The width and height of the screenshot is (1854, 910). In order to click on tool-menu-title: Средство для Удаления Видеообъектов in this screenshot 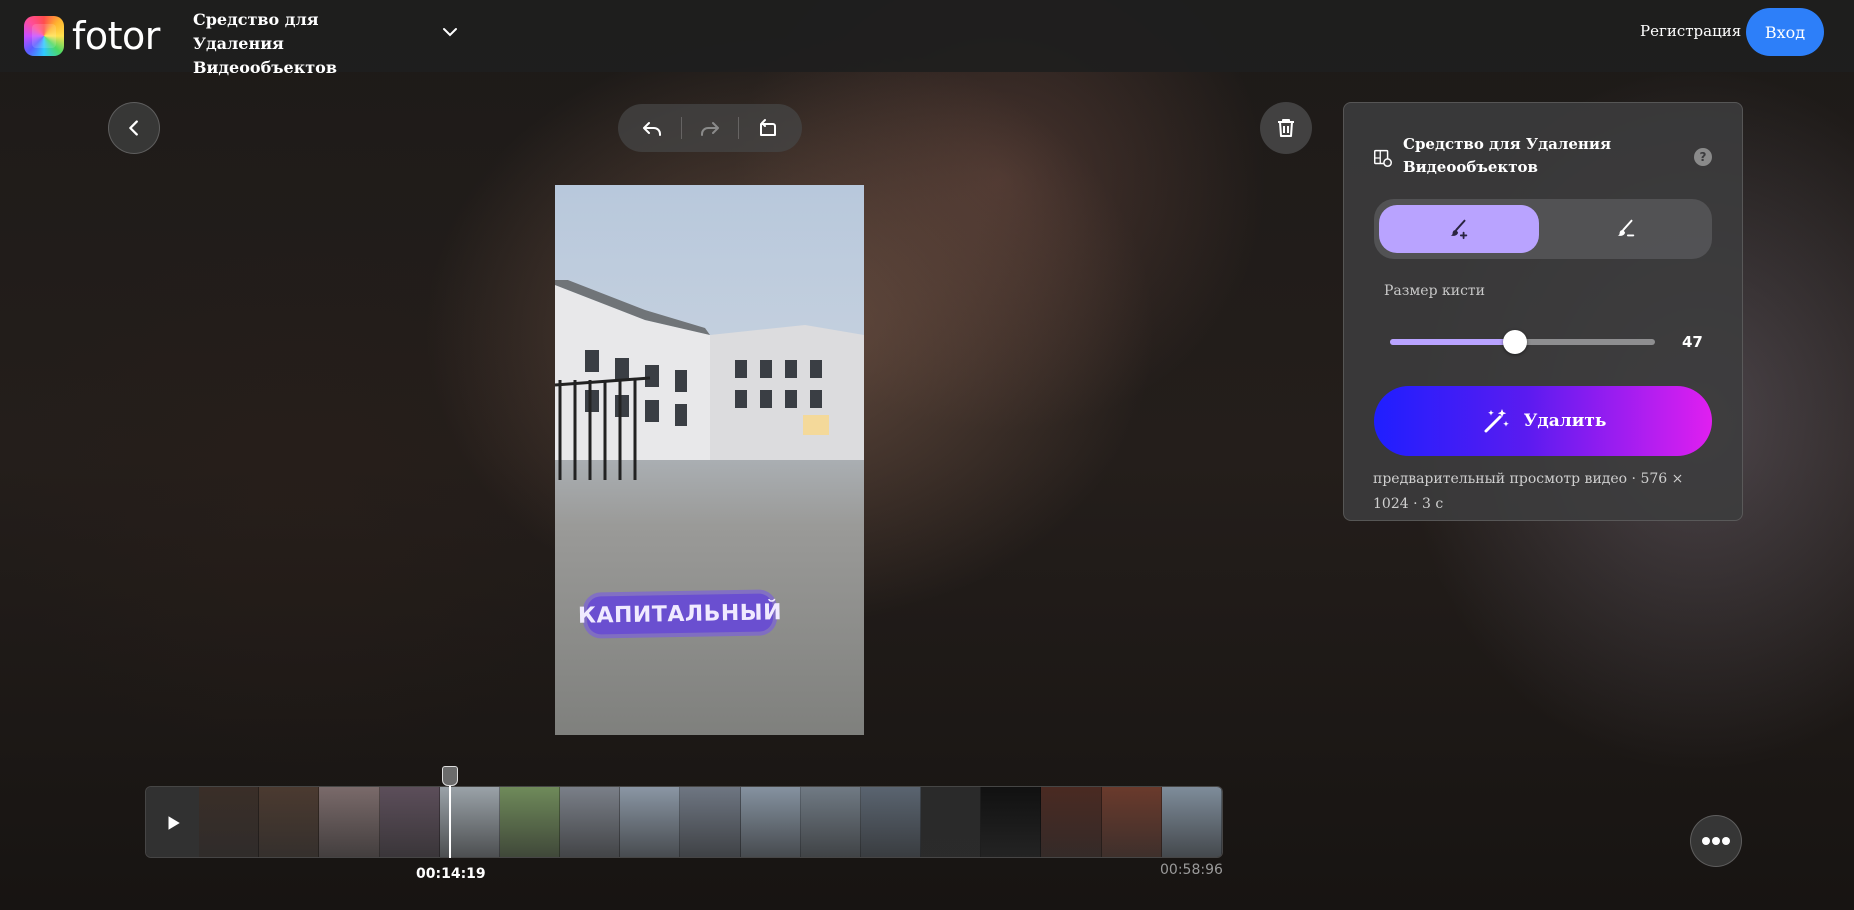, I will do `click(293, 44)`.